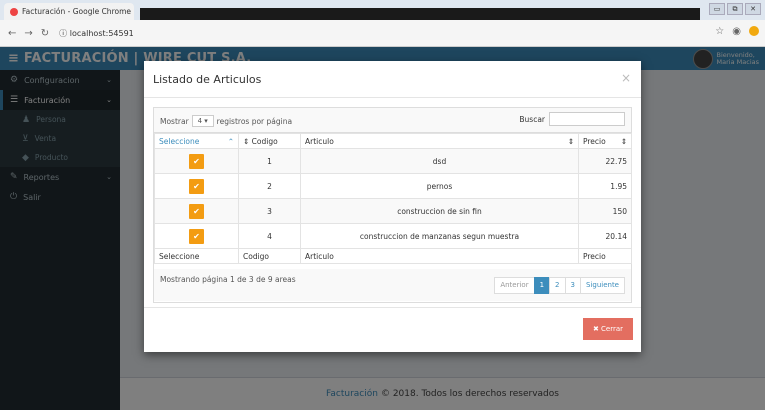 This screenshot has width=765, height=410. What do you see at coordinates (269, 211) in the screenshot?
I see `codigo-cell: 3` at bounding box center [269, 211].